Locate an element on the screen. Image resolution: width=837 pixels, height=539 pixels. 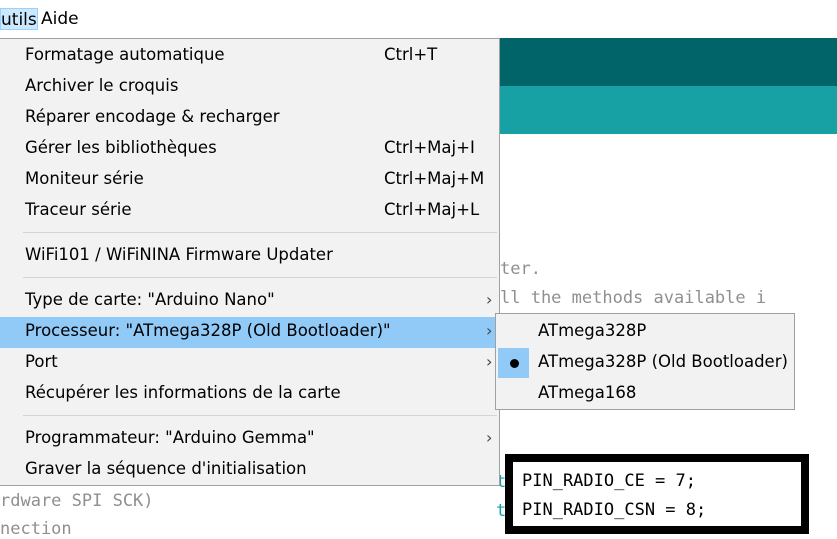
submenu-item-label: ATmega328P is located at coordinates (592, 330).